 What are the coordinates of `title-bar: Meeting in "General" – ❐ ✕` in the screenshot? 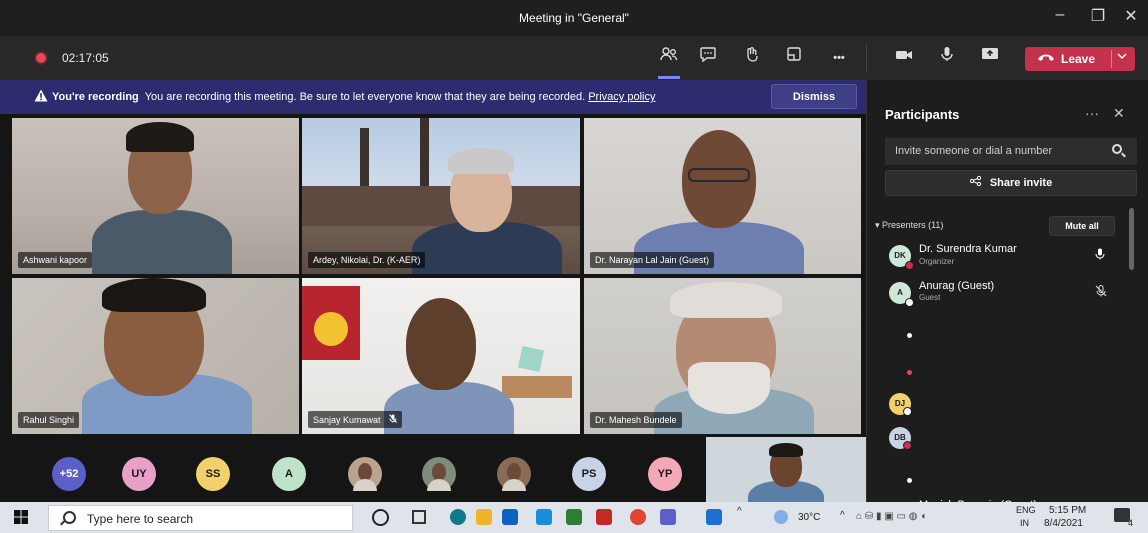 It's located at (574, 18).